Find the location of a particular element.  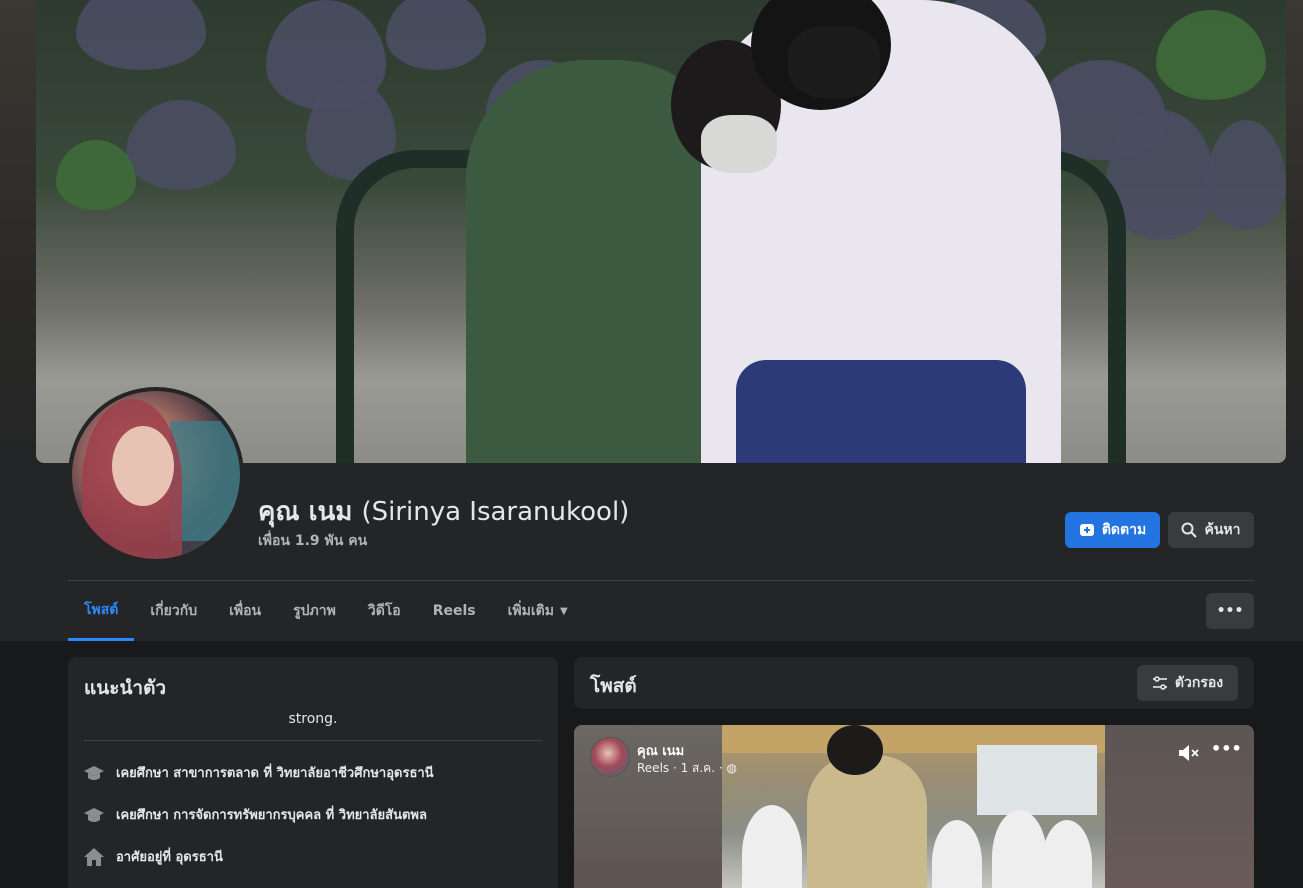

search-button: ค้นหา is located at coordinates (1211, 530).